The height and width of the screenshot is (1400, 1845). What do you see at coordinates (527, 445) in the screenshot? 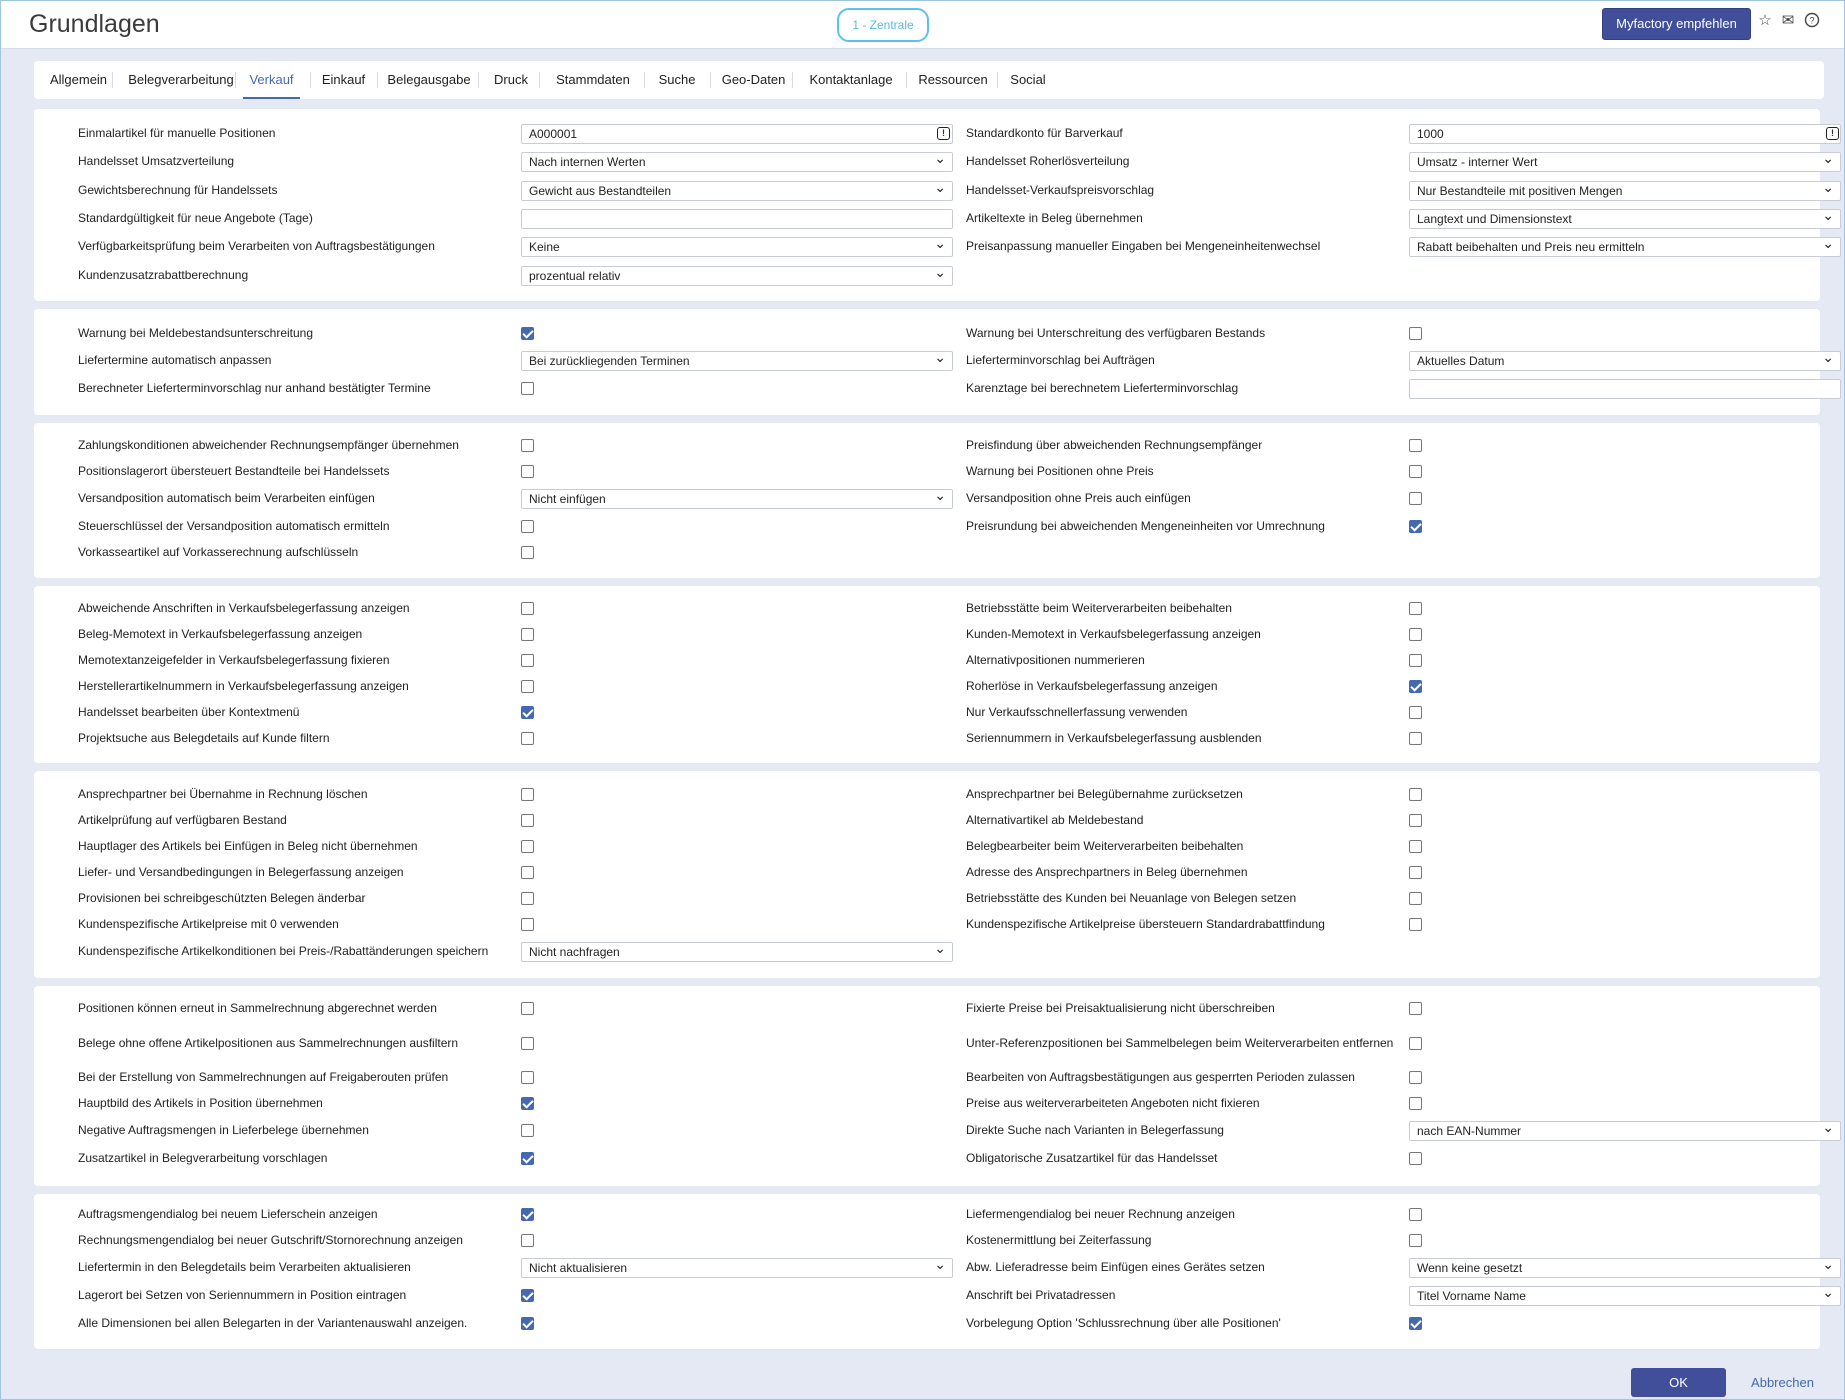
I see `zahlungskonditionen-abweichender-rechnungsempfän-checkbox` at bounding box center [527, 445].